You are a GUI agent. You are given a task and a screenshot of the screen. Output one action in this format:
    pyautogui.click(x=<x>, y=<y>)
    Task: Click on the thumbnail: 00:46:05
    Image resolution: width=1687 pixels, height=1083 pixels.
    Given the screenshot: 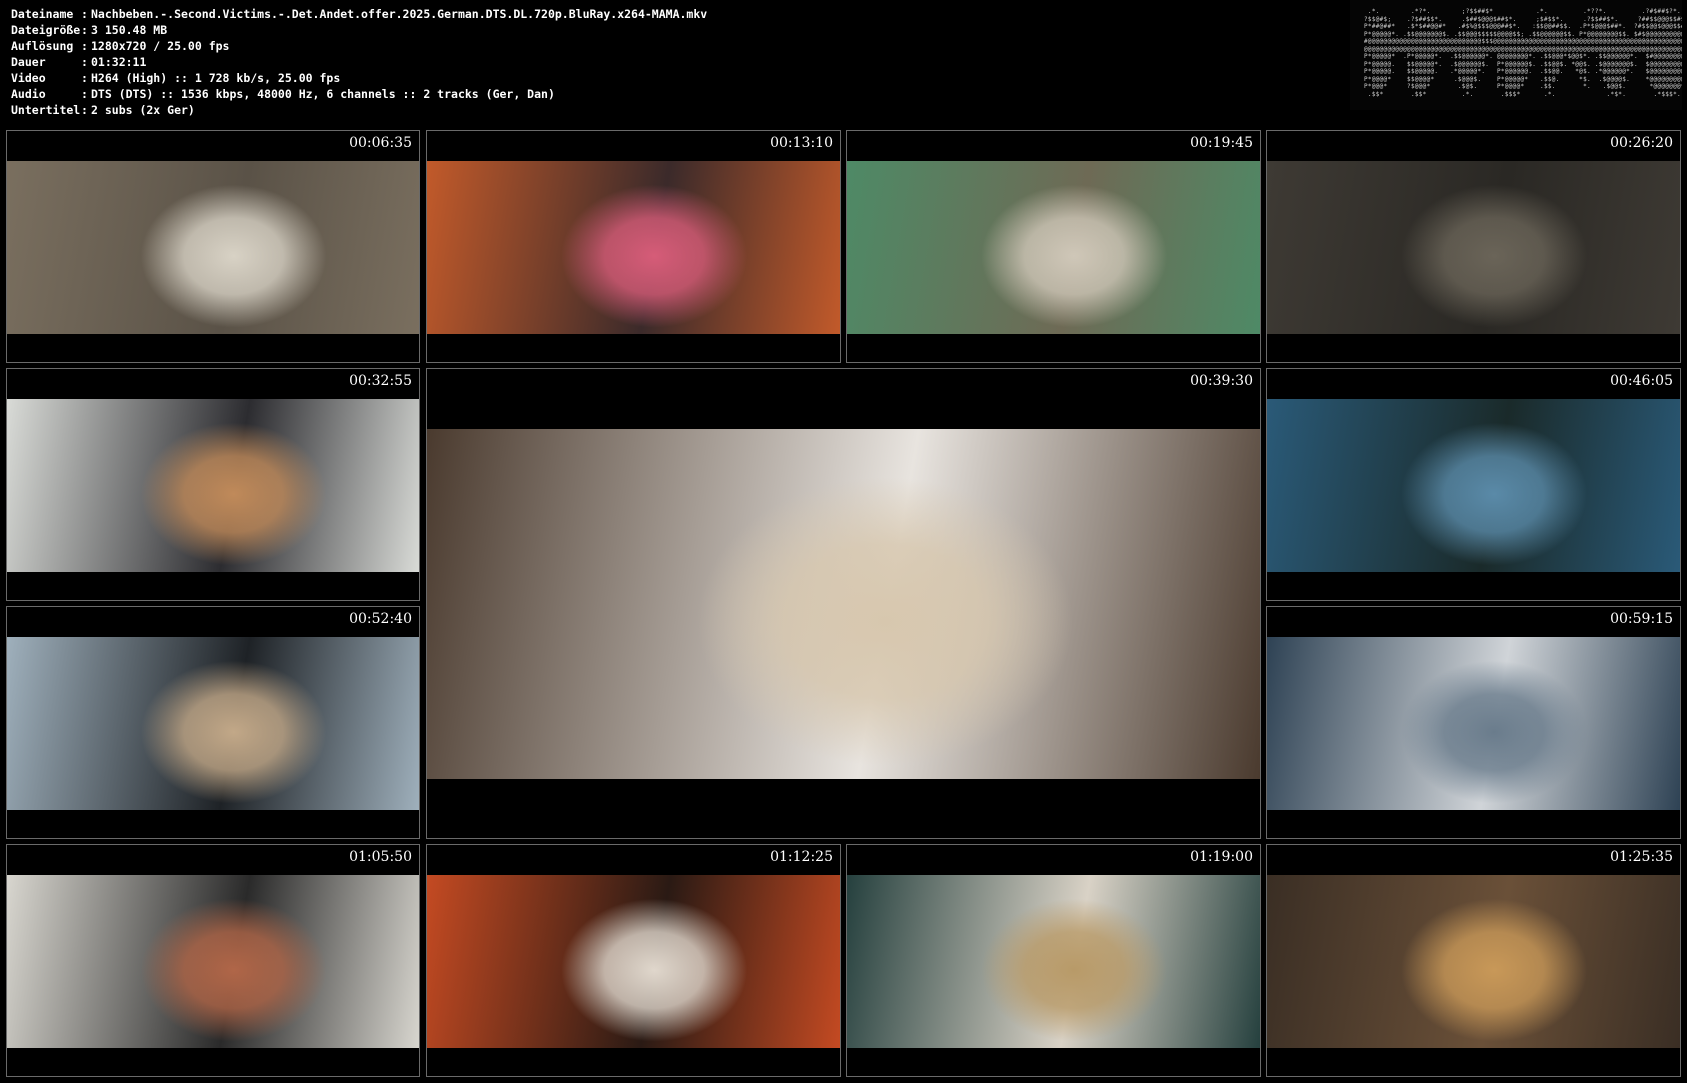 What is the action you would take?
    pyautogui.click(x=1473, y=484)
    